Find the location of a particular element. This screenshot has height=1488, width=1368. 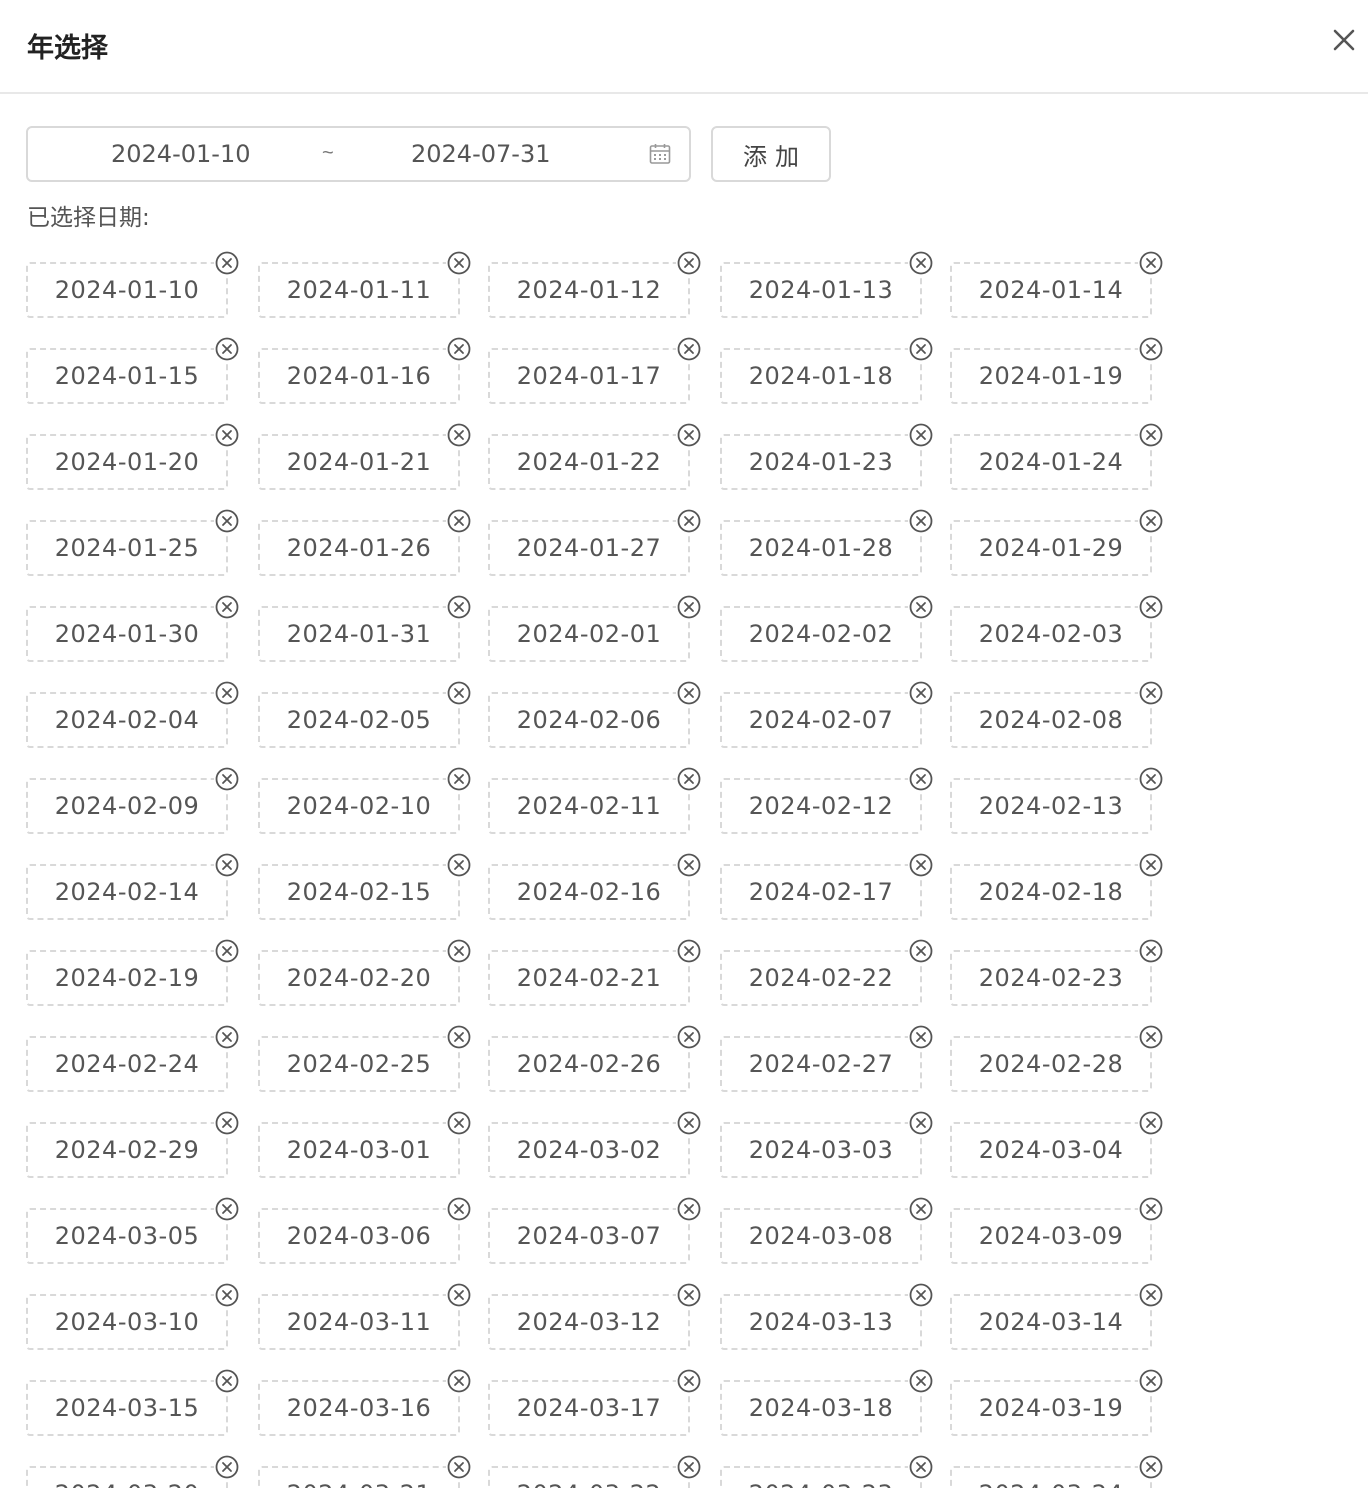

range-start-input: 2024-01-10 is located at coordinates (180, 154).